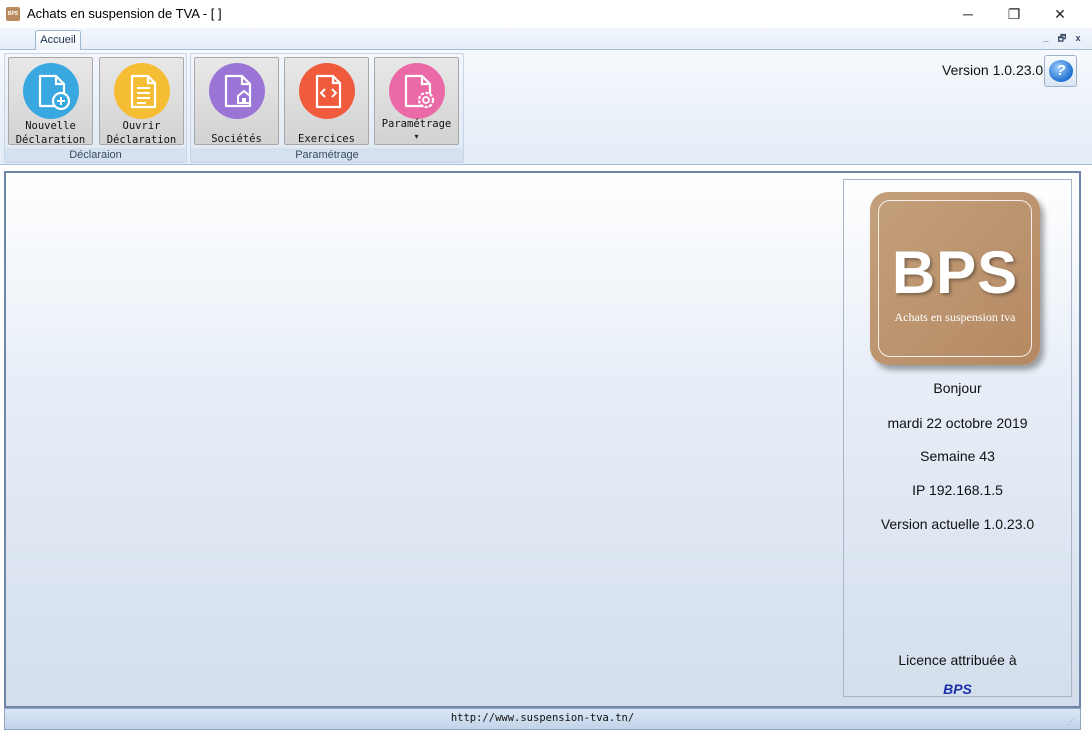  What do you see at coordinates (416, 124) in the screenshot?
I see `settings-label: Paramétrage` at bounding box center [416, 124].